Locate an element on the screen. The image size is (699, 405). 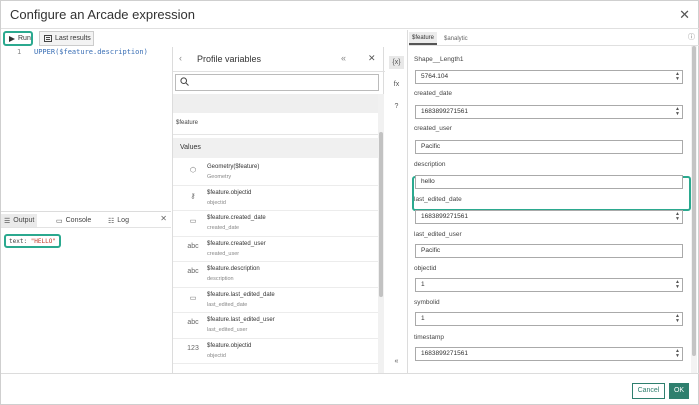
info-icon: ⓘ is located at coordinates (691, 37).